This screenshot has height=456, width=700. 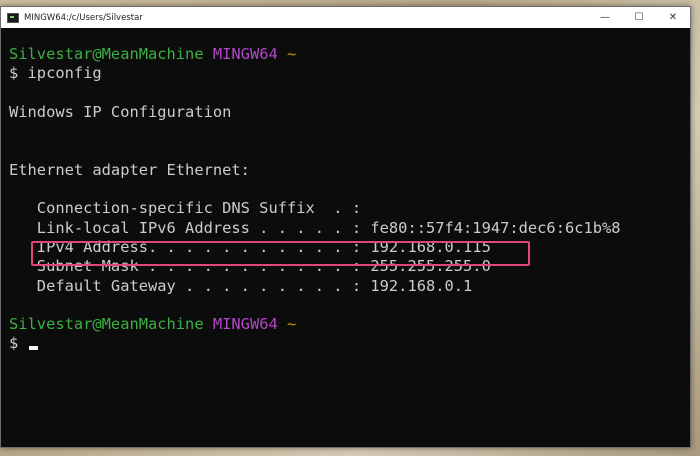 I want to click on entry-dns-suffix: Connection-specific DNS Suffix . :, so click(x=349, y=208).